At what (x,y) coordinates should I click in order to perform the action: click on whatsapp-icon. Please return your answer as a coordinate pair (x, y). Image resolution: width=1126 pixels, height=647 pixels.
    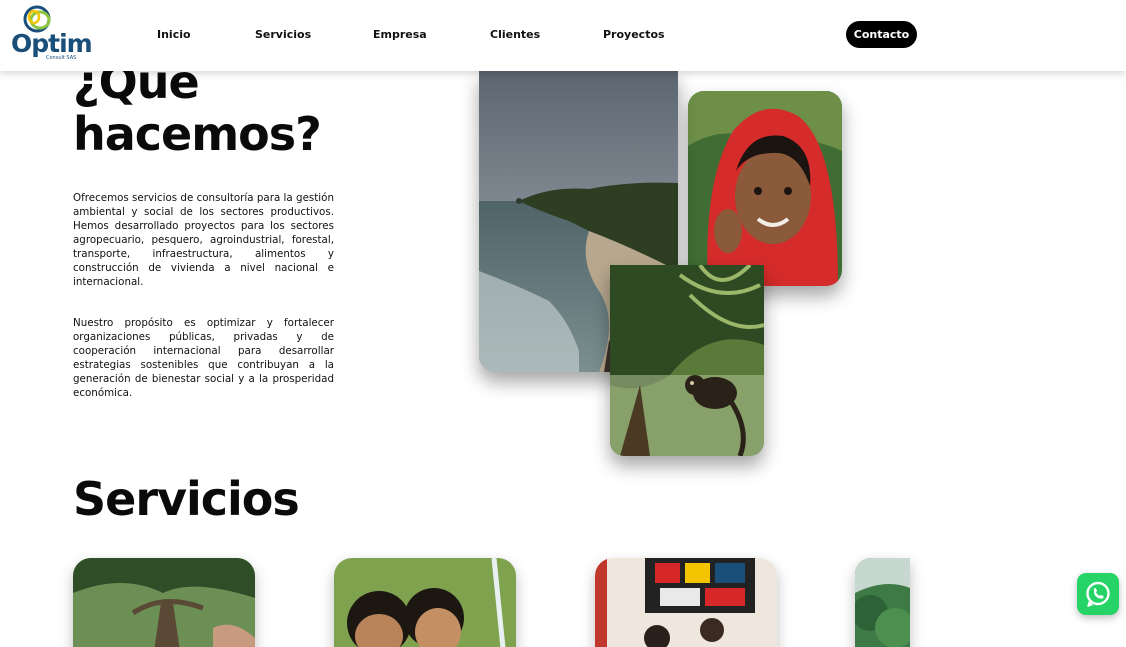
    Looking at the image, I should click on (1098, 594).